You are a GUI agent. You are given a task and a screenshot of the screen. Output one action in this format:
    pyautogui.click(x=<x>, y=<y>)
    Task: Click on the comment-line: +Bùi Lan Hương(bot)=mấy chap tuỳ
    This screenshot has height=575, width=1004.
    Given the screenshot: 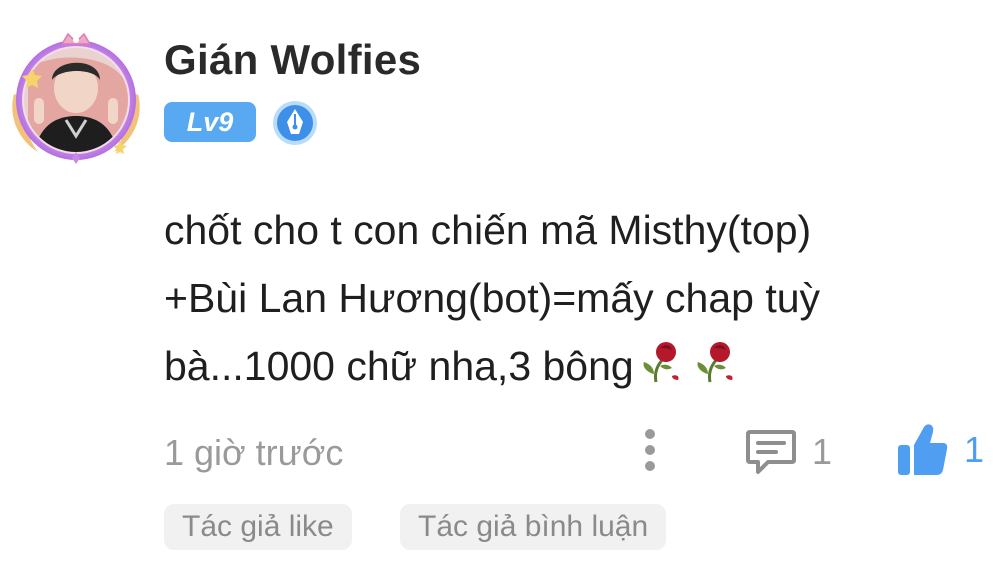 What is the action you would take?
    pyautogui.click(x=492, y=298)
    